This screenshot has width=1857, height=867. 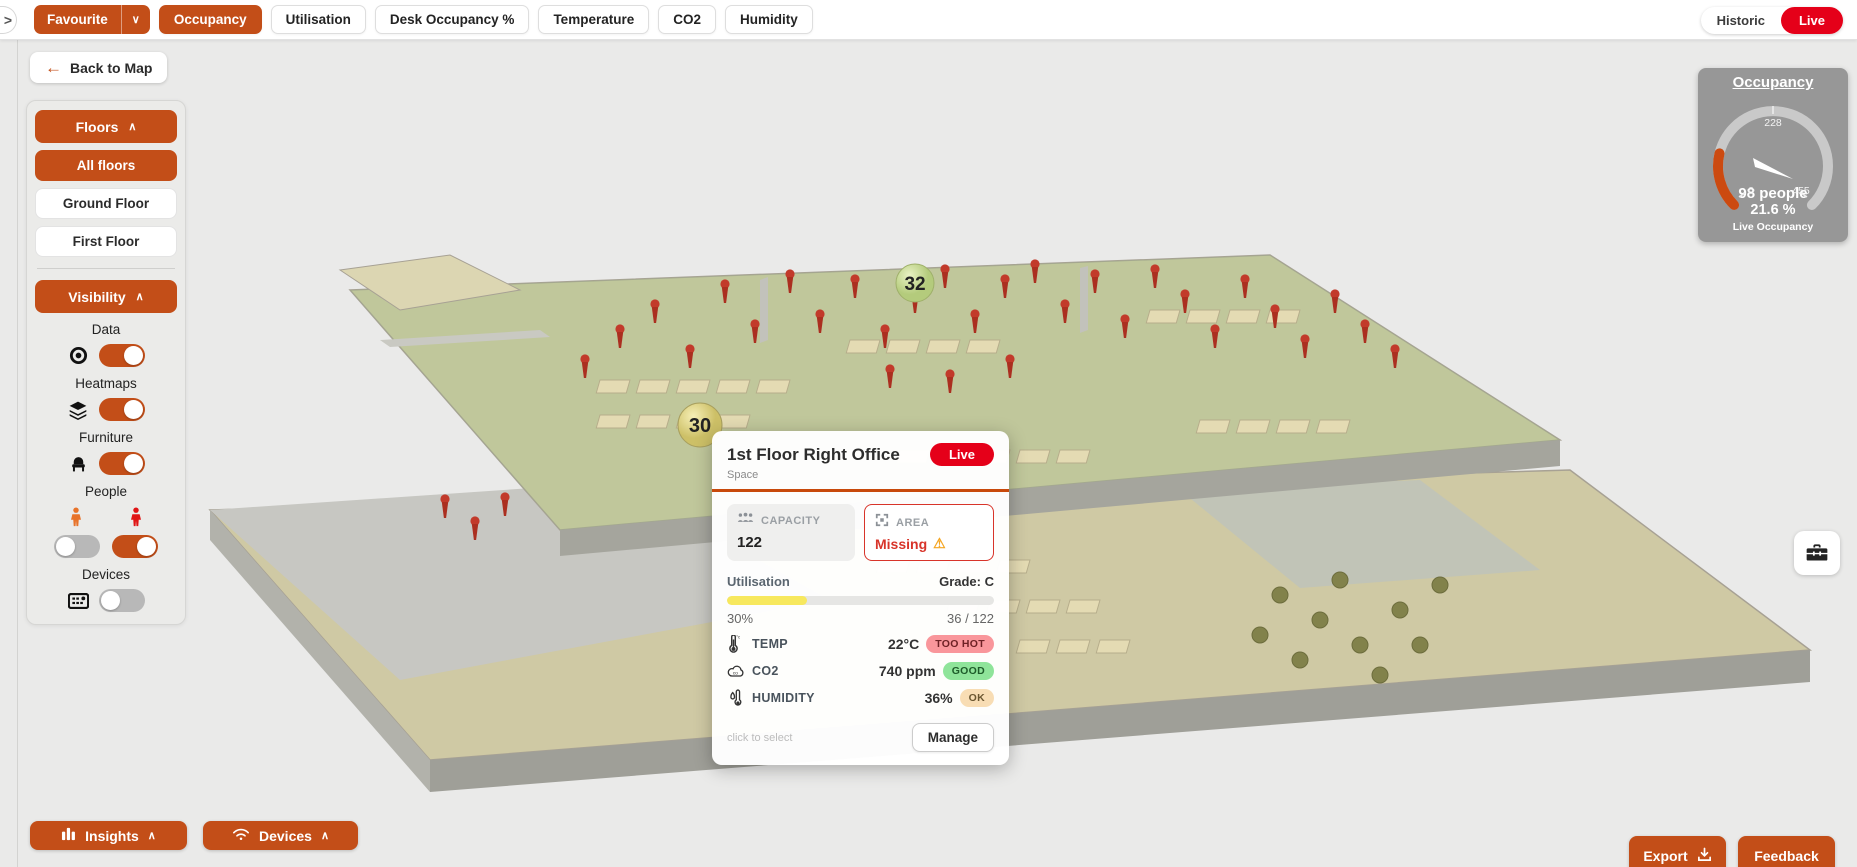 I want to click on co2-metric-row: co CO2 740 ppm GOOD, so click(x=860, y=671).